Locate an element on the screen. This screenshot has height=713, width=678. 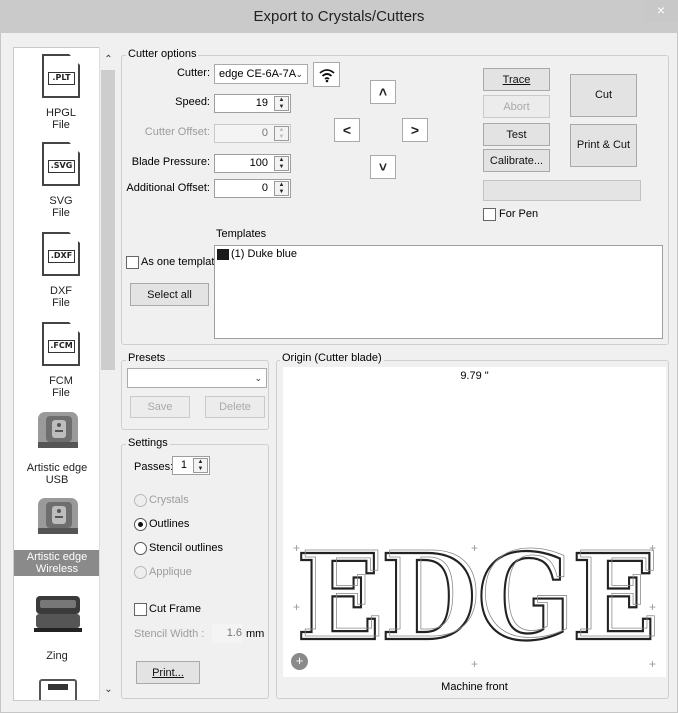
sidebar-item-hpgl: .PLT HPGL File is located at coordinates (61, 92).